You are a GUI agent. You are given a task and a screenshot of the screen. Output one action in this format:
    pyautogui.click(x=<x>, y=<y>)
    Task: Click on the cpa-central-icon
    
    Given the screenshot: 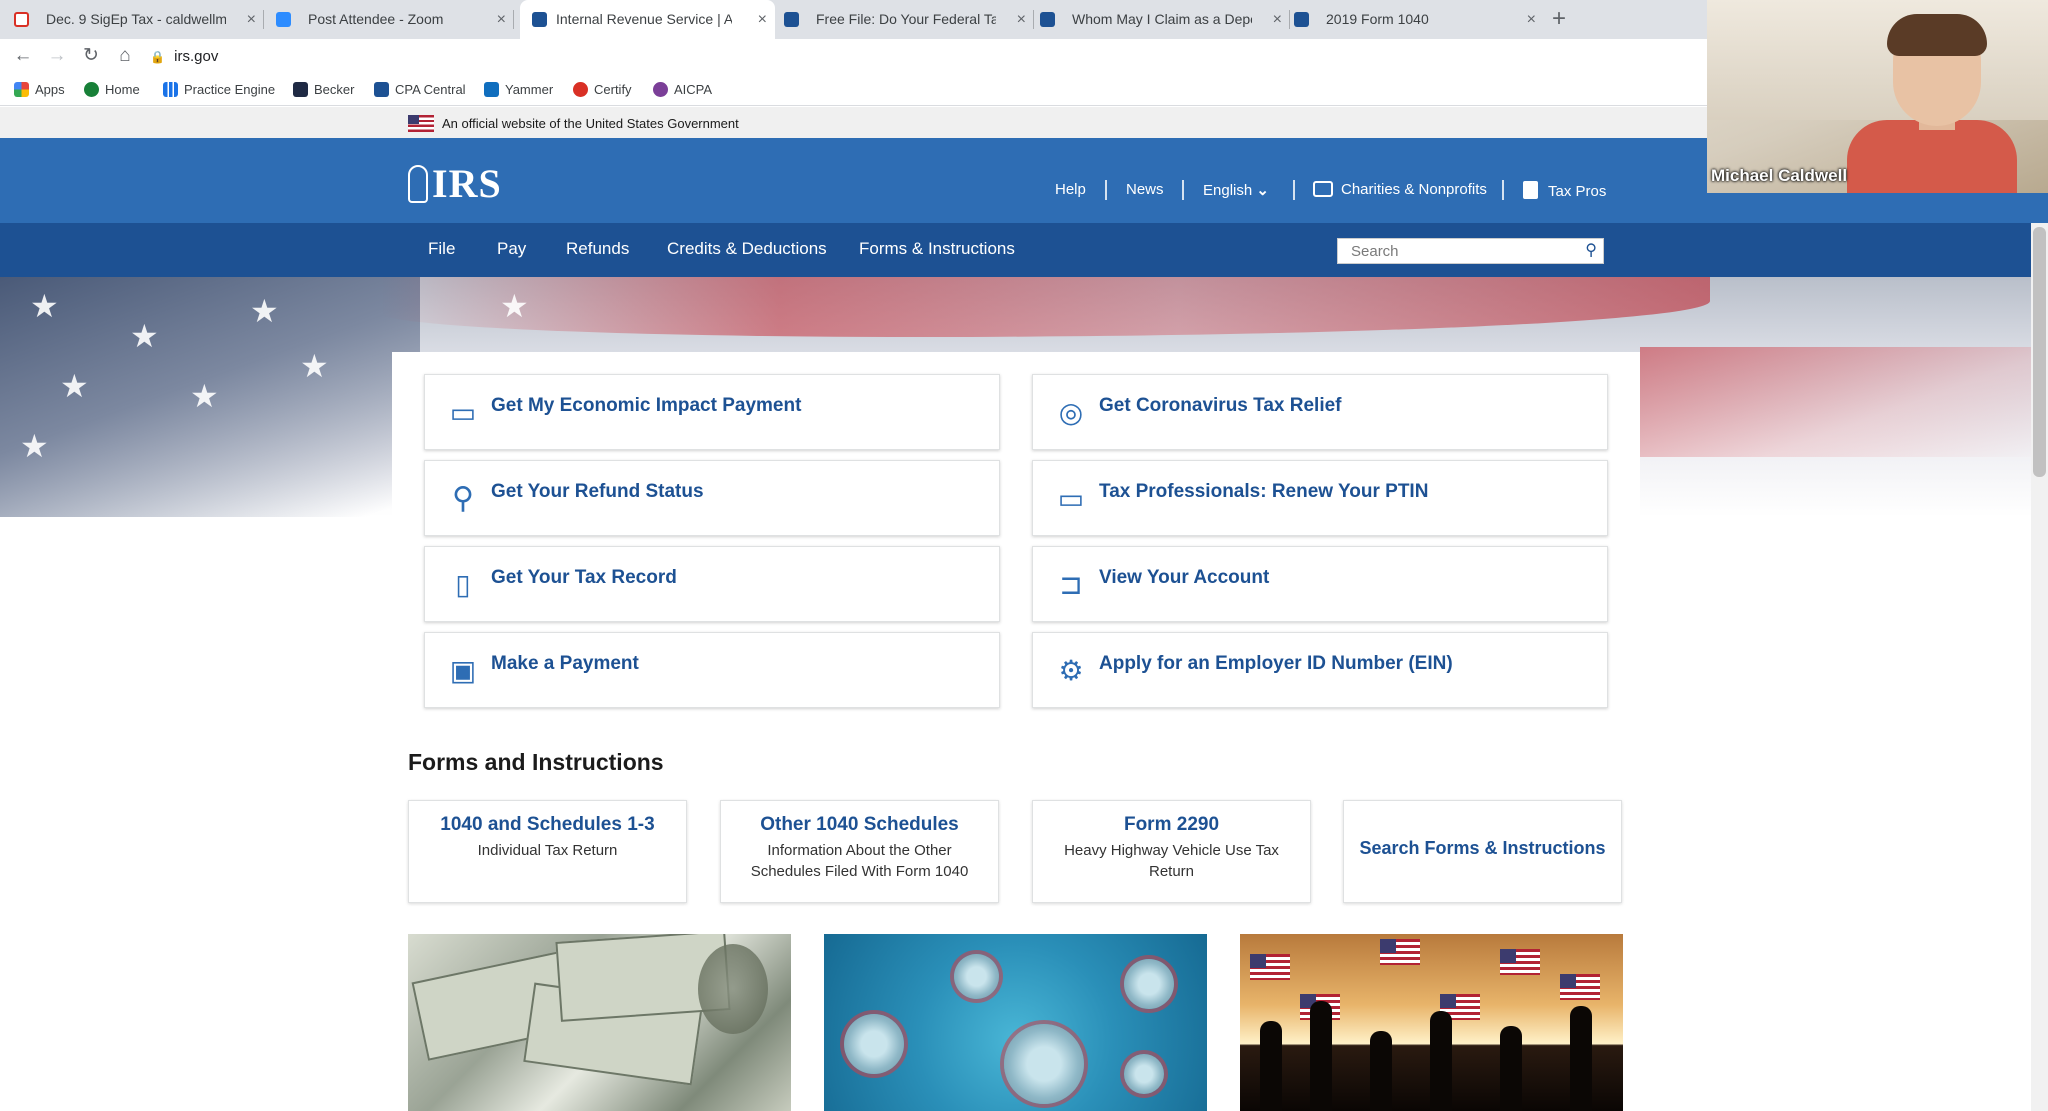 What is the action you would take?
    pyautogui.click(x=381, y=89)
    